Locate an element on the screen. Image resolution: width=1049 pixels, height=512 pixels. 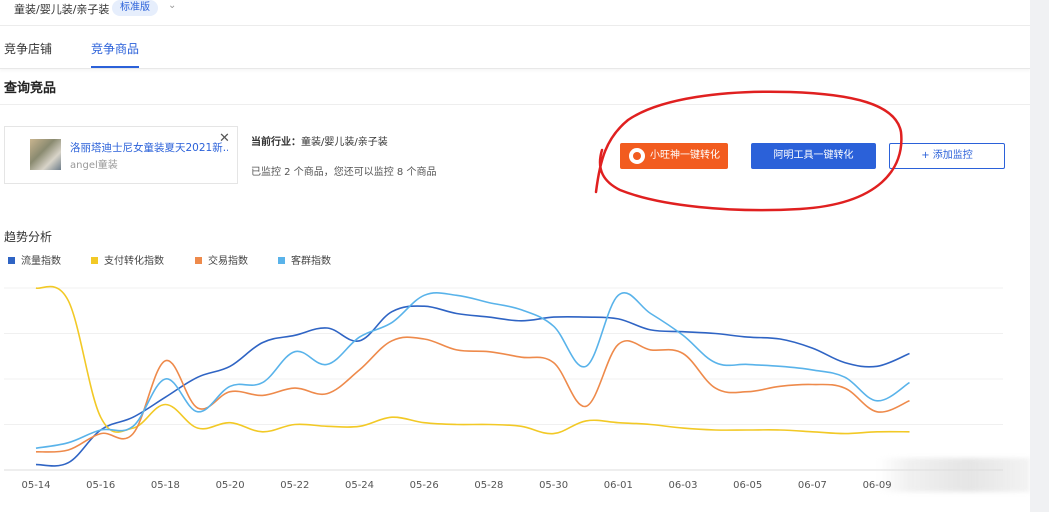
scroll-gutter is located at coordinates (1039, 256).